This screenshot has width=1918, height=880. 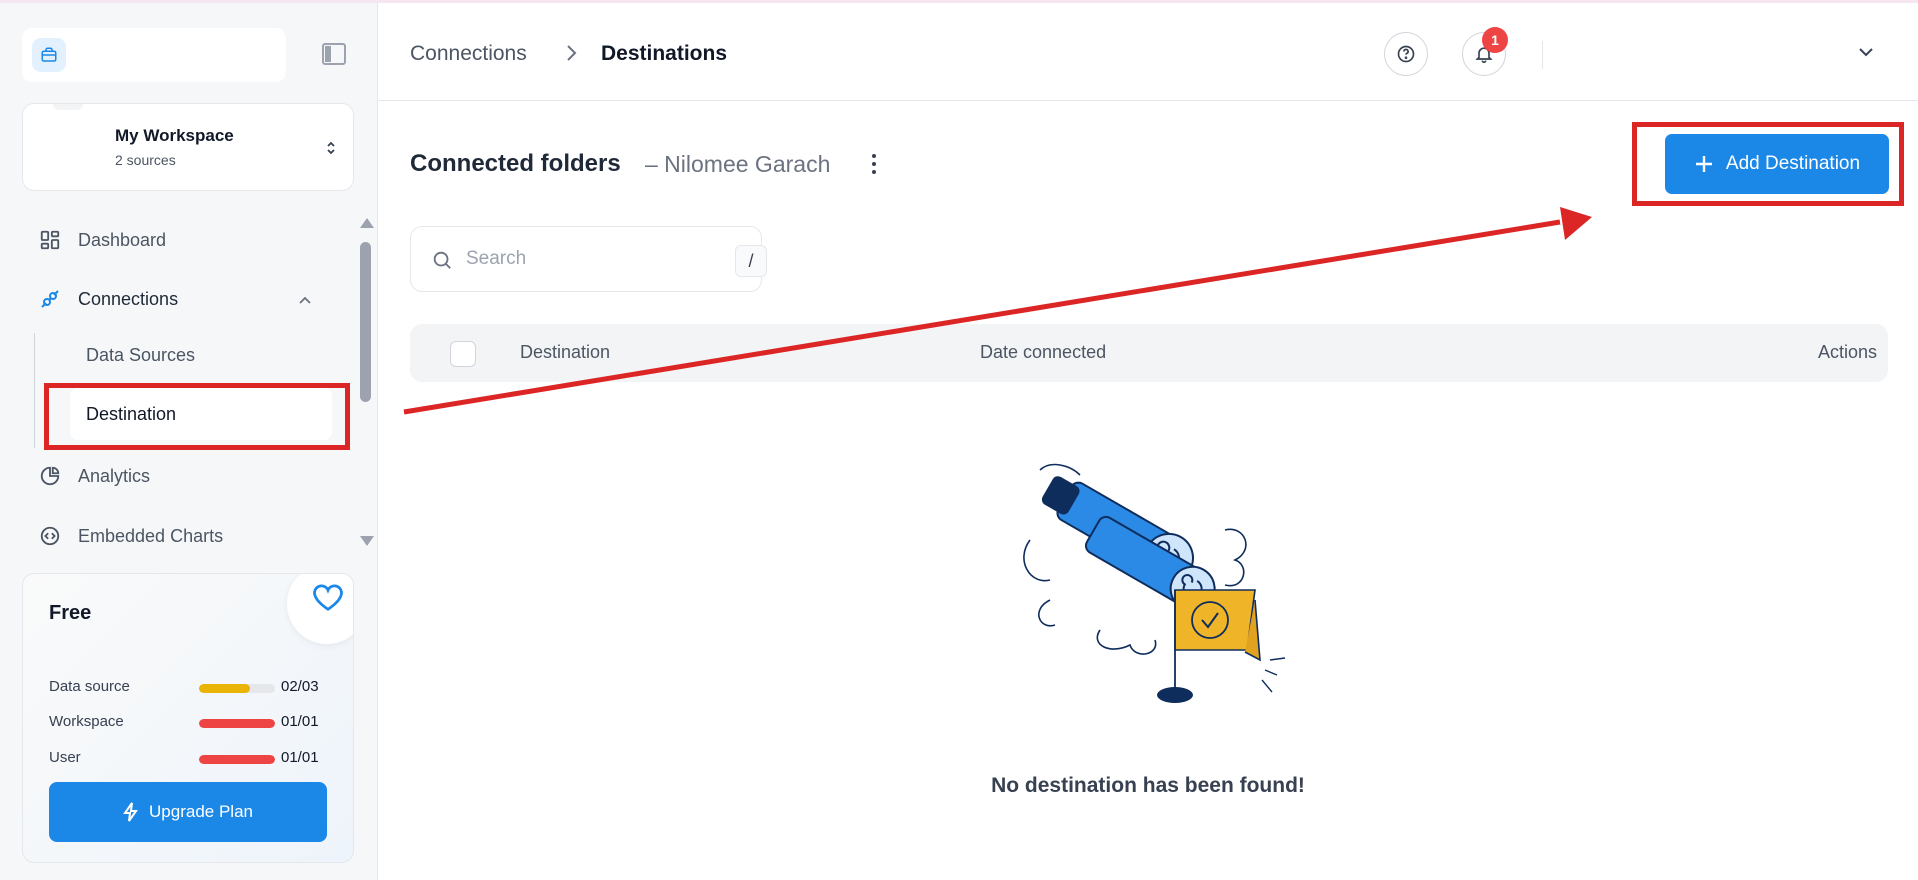 I want to click on plan-heart-badge, so click(x=320, y=609).